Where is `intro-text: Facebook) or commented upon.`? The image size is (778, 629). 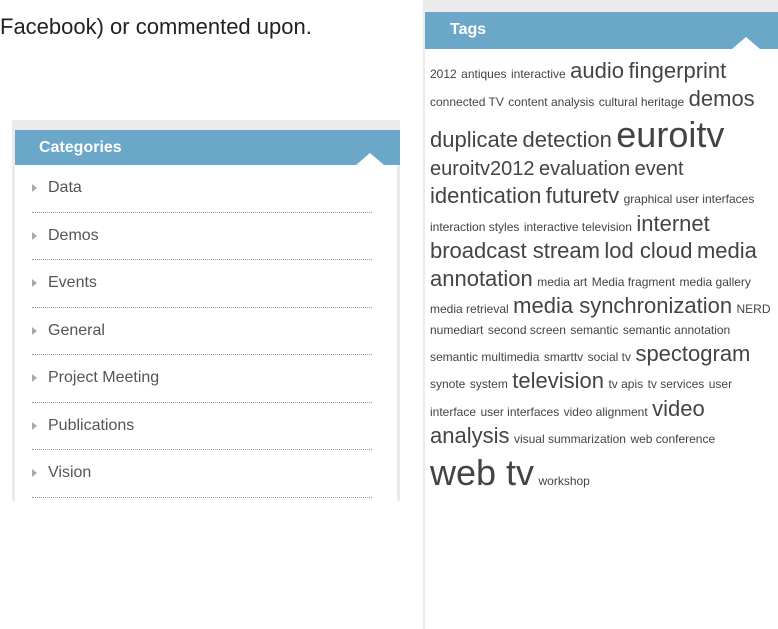
intro-text: Facebook) or commented upon. is located at coordinates (156, 26).